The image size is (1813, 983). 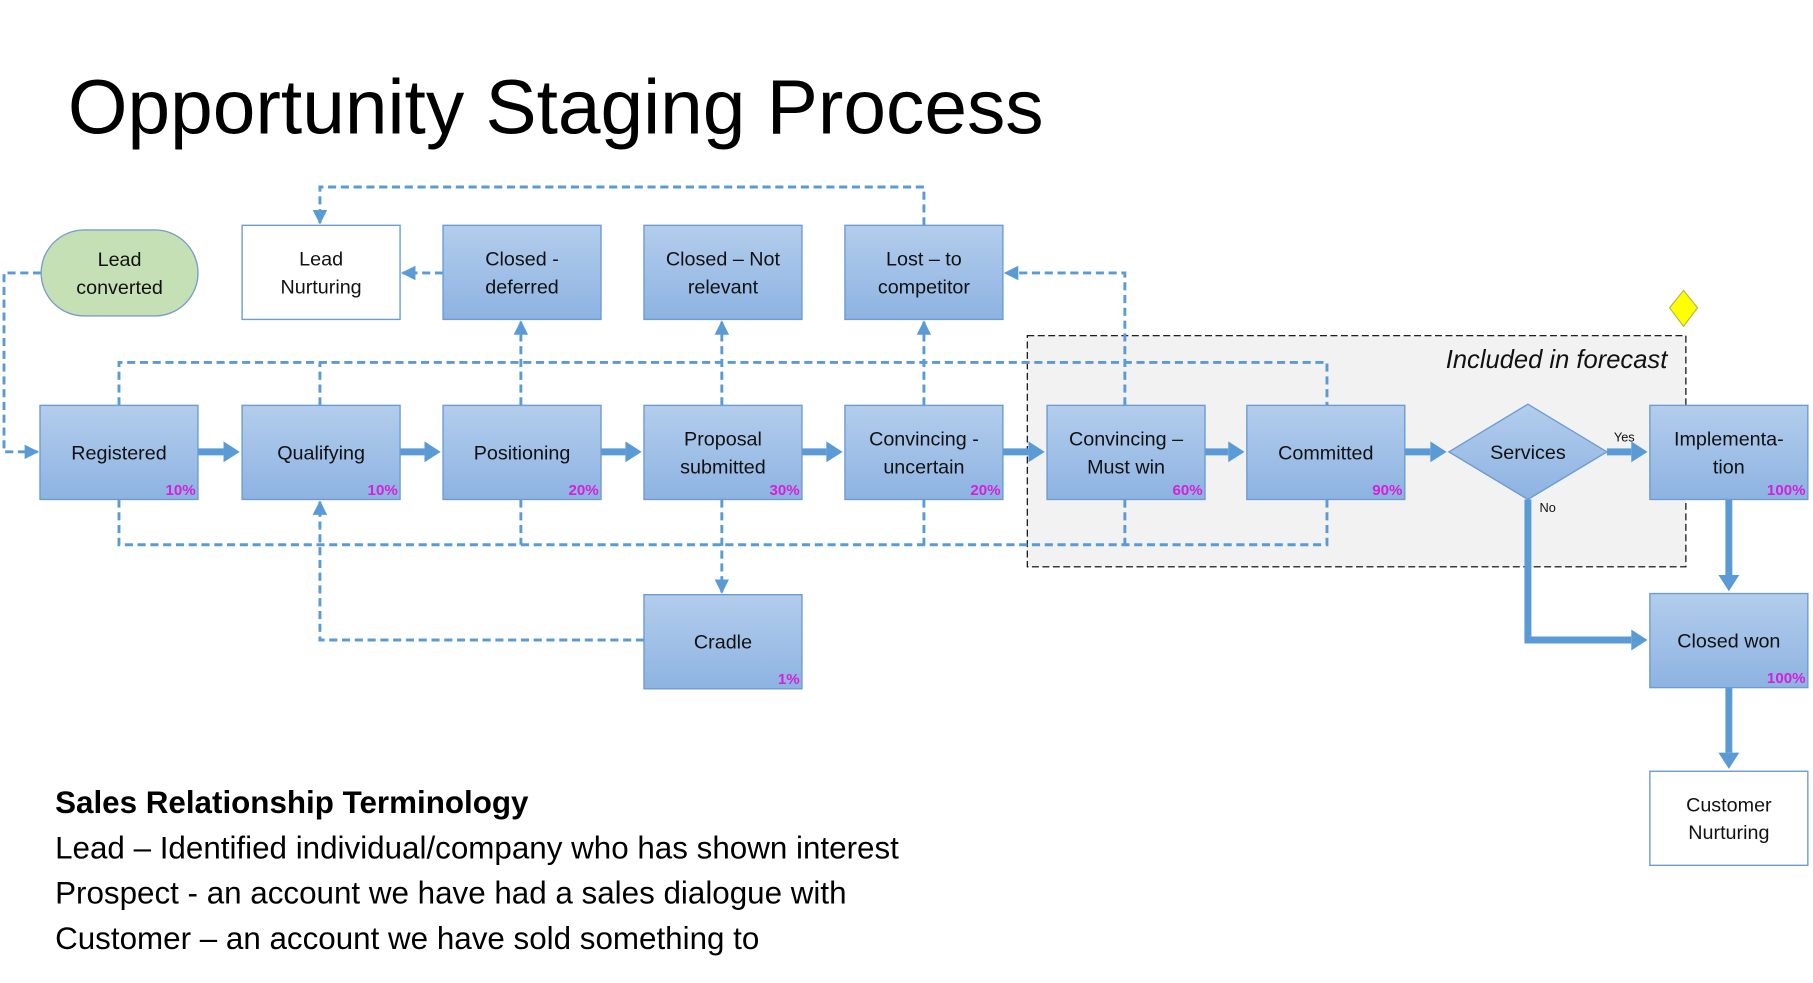 I want to click on node-label: tion, so click(x=1729, y=467).